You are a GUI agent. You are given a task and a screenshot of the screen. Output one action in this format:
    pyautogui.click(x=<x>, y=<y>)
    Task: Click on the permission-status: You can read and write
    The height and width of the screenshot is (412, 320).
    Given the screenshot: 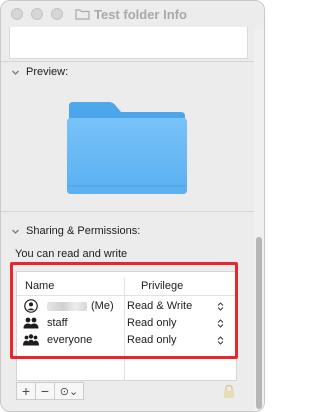 What is the action you would take?
    pyautogui.click(x=71, y=254)
    